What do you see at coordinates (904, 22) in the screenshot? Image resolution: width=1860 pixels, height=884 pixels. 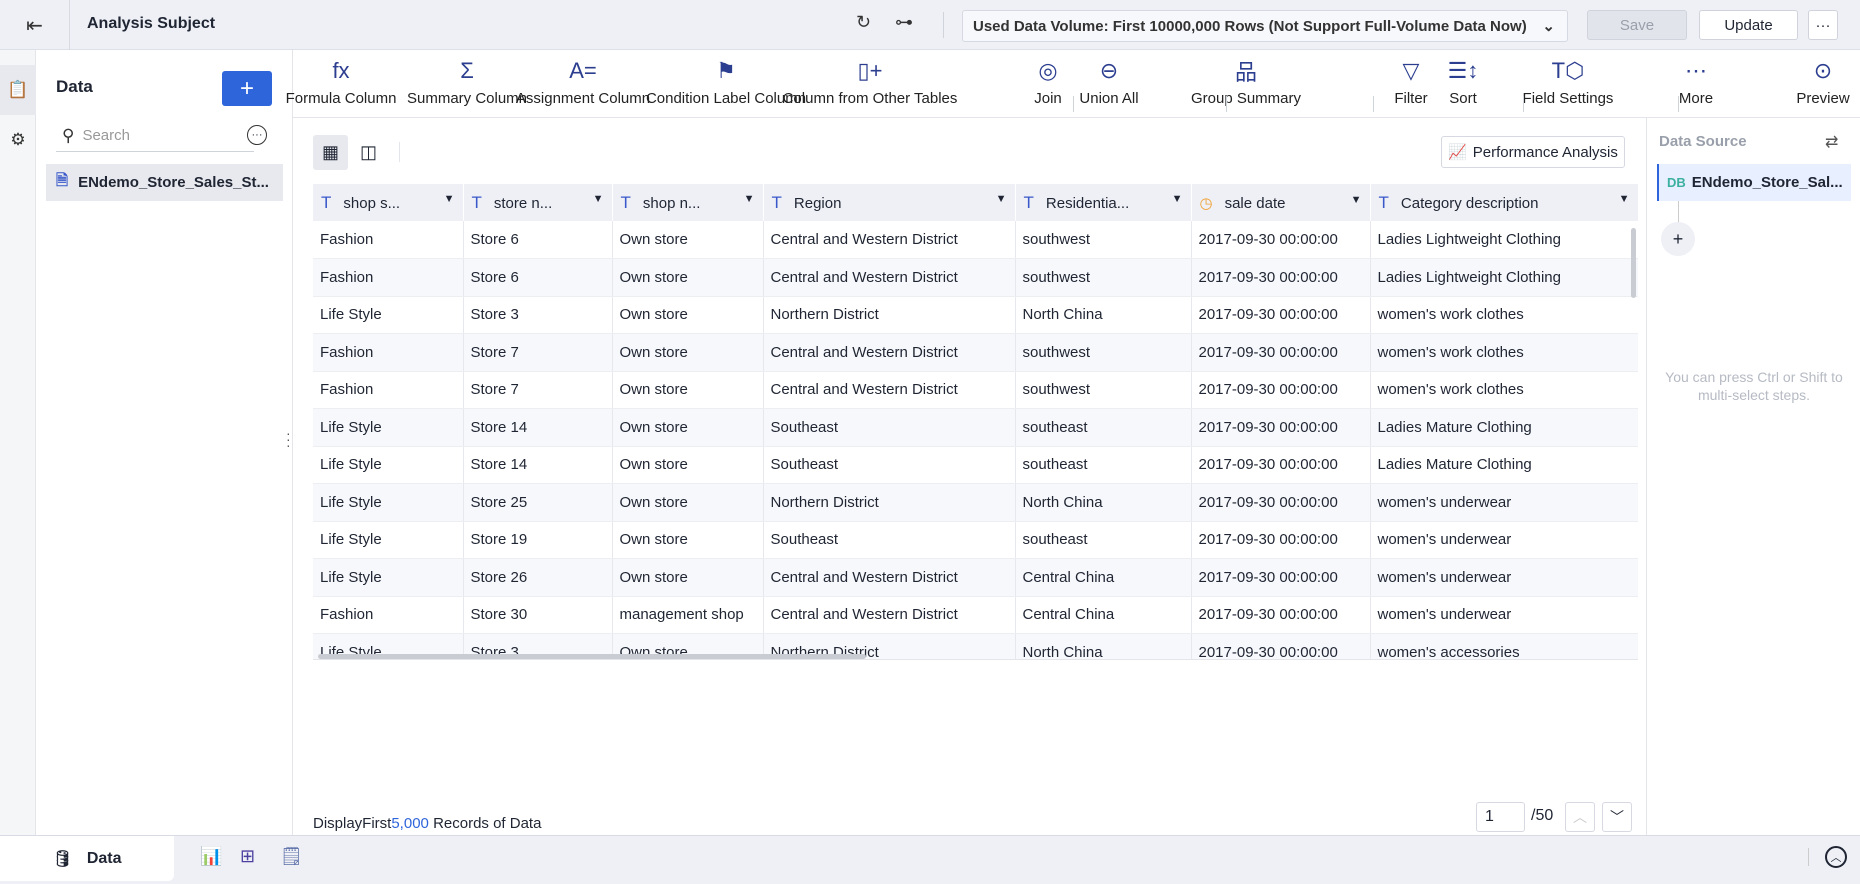 I see `lineage-icon: ⊶` at bounding box center [904, 22].